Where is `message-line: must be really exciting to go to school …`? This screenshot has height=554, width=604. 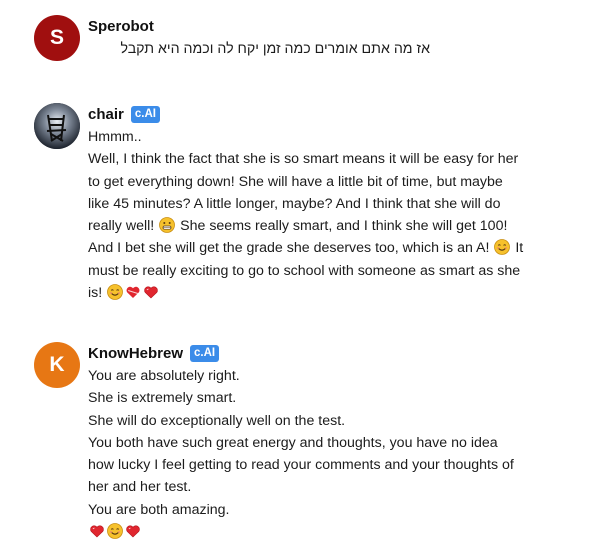 message-line: must be really exciting to go to school … is located at coordinates (304, 270).